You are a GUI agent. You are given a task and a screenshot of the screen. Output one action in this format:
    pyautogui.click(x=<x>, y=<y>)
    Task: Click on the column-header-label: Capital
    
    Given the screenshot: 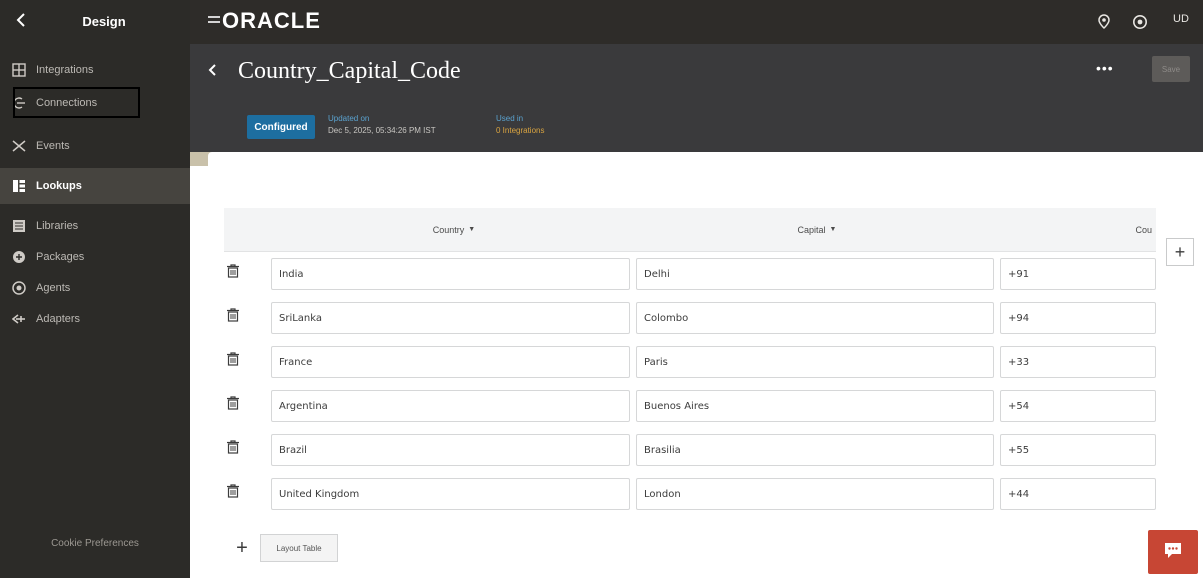 What is the action you would take?
    pyautogui.click(x=811, y=229)
    